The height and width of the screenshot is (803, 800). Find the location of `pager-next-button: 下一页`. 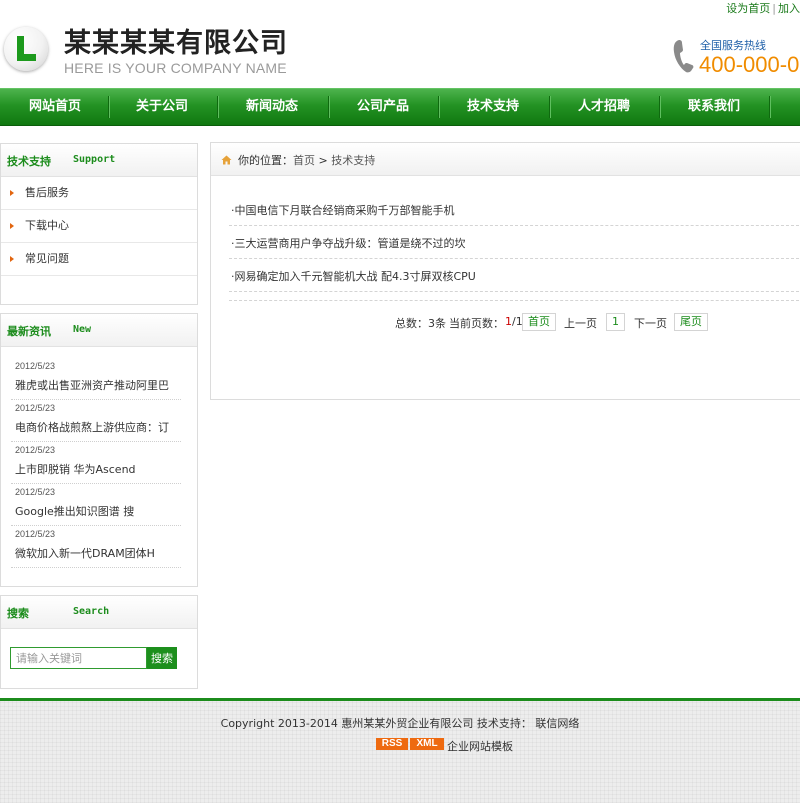

pager-next-button: 下一页 is located at coordinates (650, 323).